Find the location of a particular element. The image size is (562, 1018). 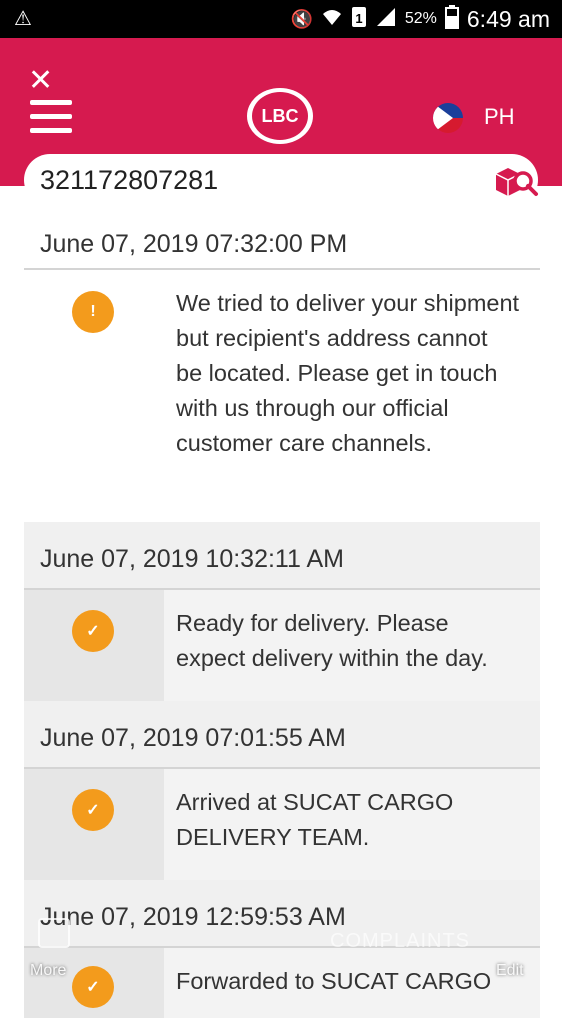

status-bar: ⚠ 🔇 1 52% 6:49 am is located at coordinates (281, 19).